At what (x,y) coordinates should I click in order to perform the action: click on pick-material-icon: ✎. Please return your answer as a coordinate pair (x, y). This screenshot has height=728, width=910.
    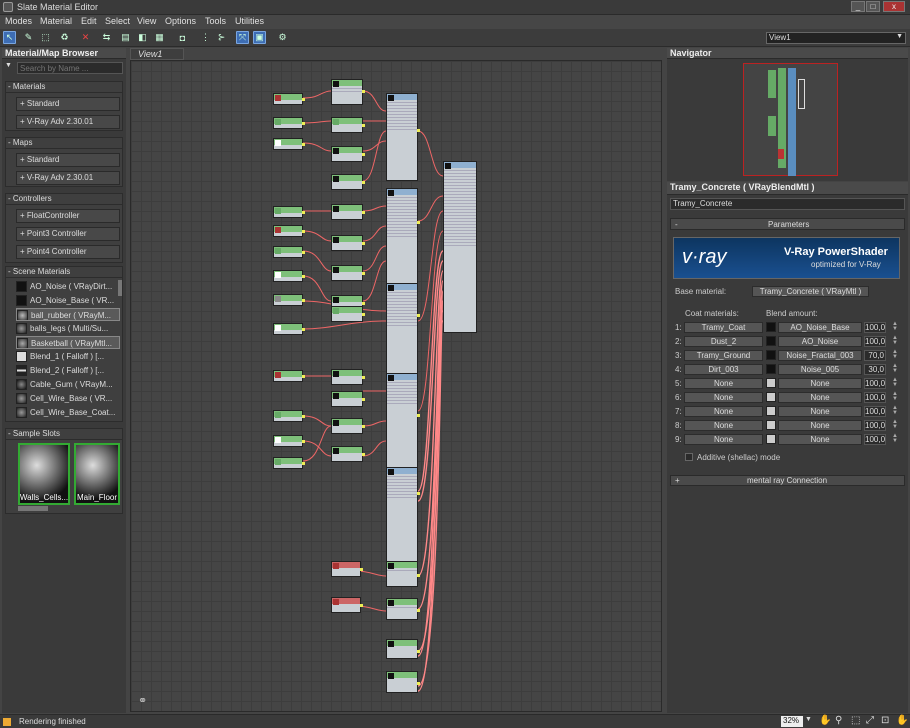
    Looking at the image, I should click on (28, 37).